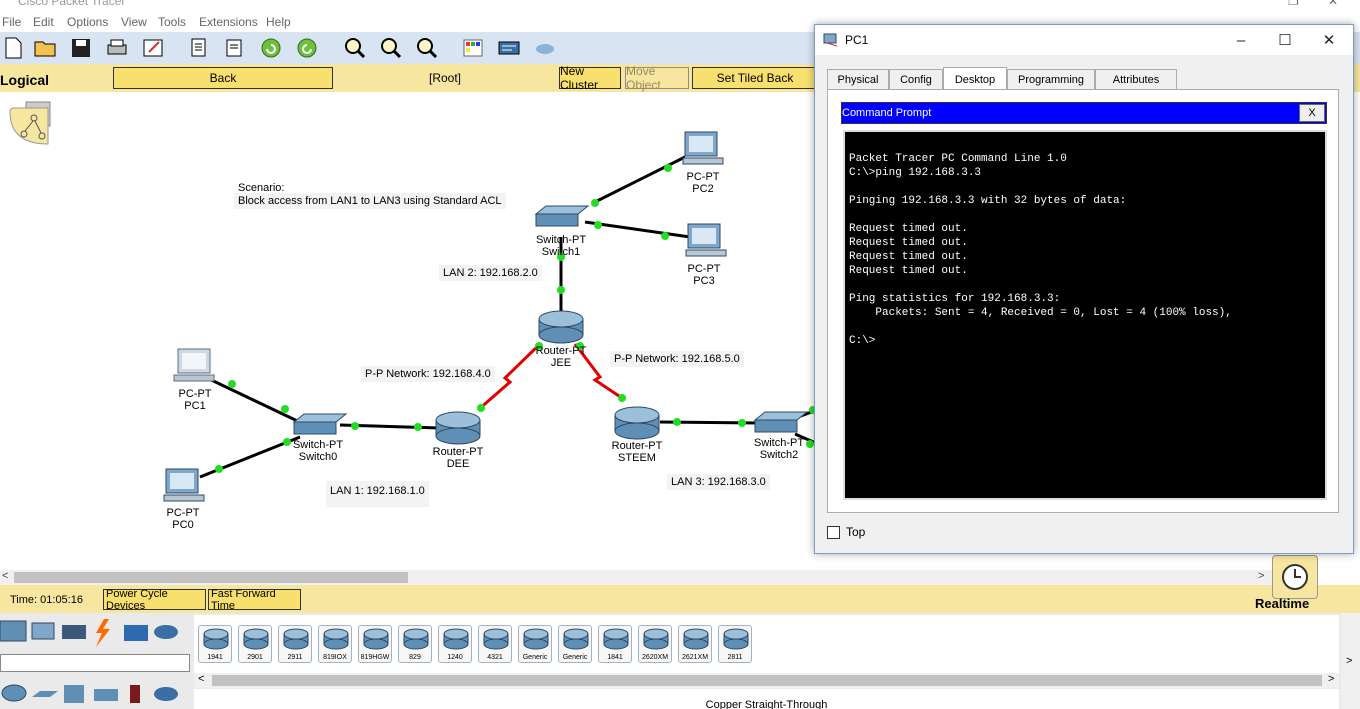  What do you see at coordinates (704, 275) in the screenshot?
I see `pc3-label: PC-PT PC3` at bounding box center [704, 275].